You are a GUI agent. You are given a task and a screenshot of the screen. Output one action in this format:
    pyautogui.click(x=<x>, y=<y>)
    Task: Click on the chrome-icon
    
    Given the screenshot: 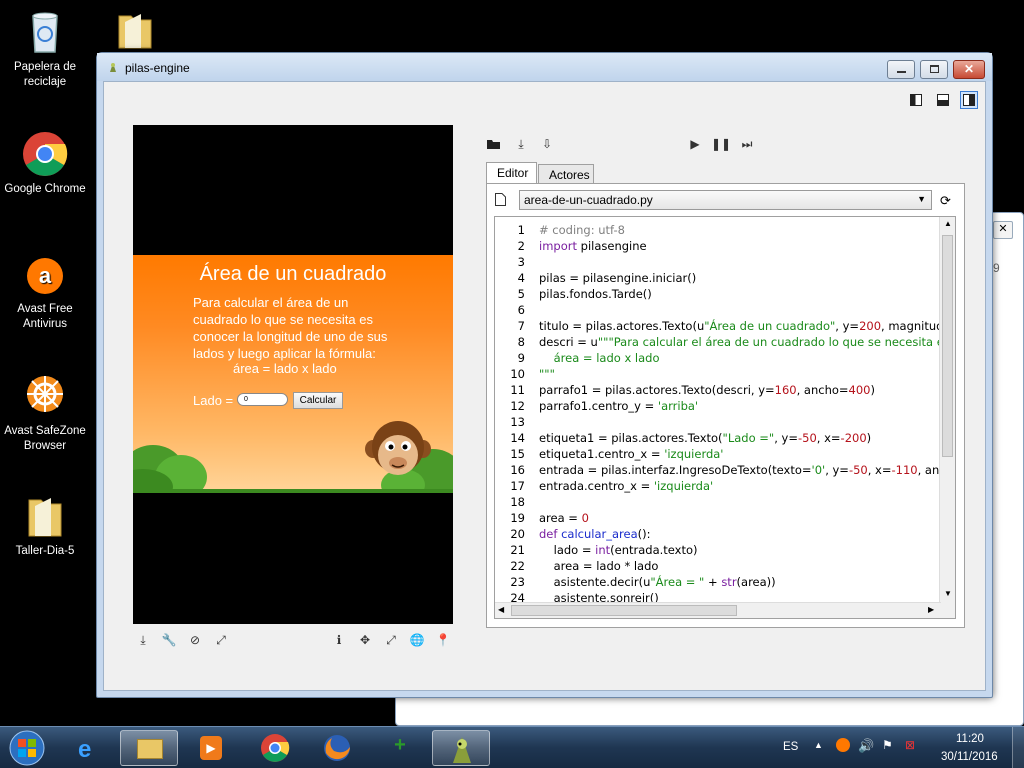 What is the action you would take?
    pyautogui.click(x=275, y=748)
    